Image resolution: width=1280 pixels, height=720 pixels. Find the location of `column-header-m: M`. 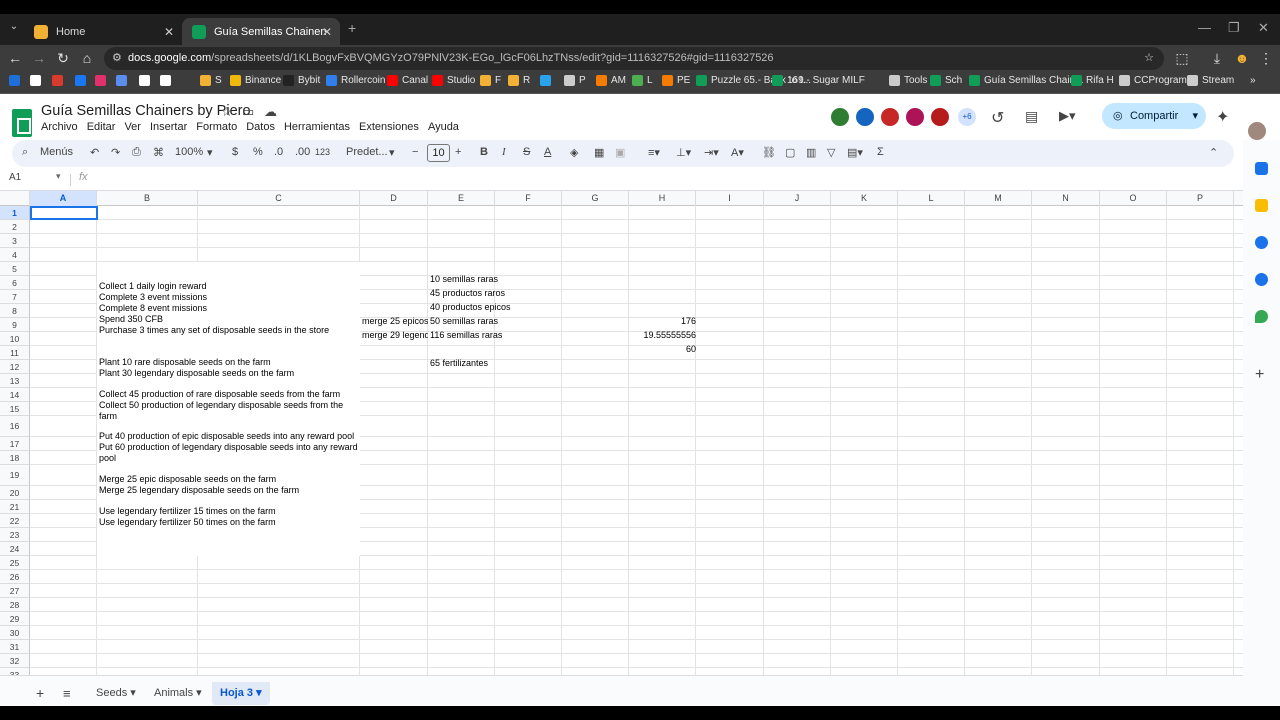

column-header-m: M is located at coordinates (998, 198).